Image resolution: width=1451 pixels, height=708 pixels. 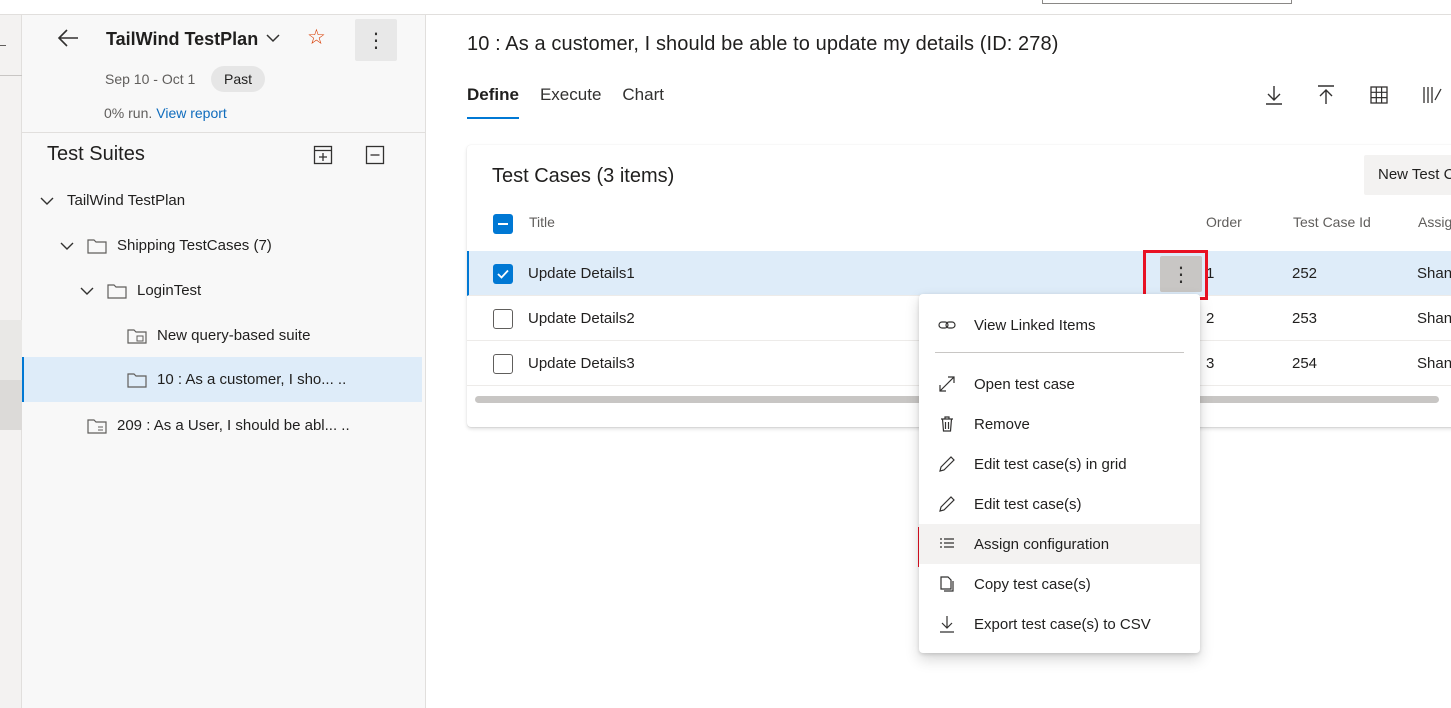 I want to click on tree-node-label: TailWind TestPlan, so click(x=126, y=200).